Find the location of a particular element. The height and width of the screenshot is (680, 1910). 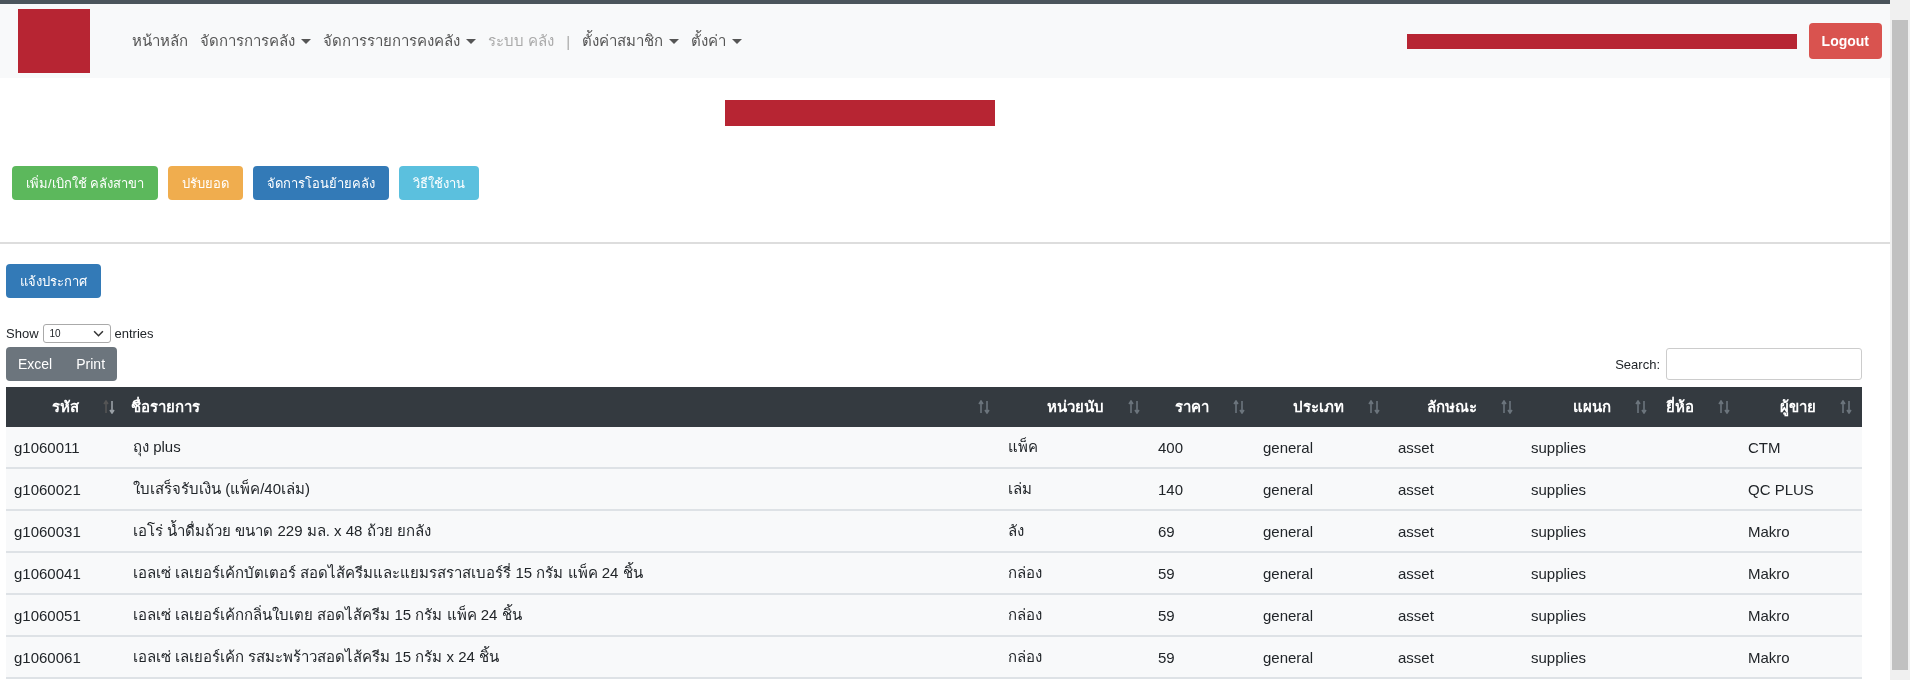

column-header: ชื่อรายการ is located at coordinates (562, 407).